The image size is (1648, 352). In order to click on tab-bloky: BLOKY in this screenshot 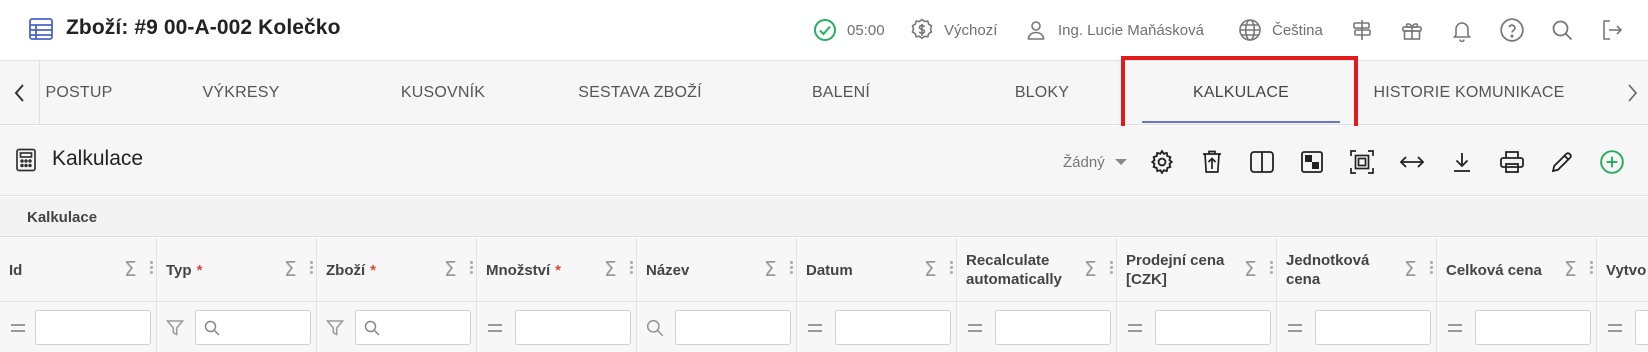, I will do `click(1042, 92)`.